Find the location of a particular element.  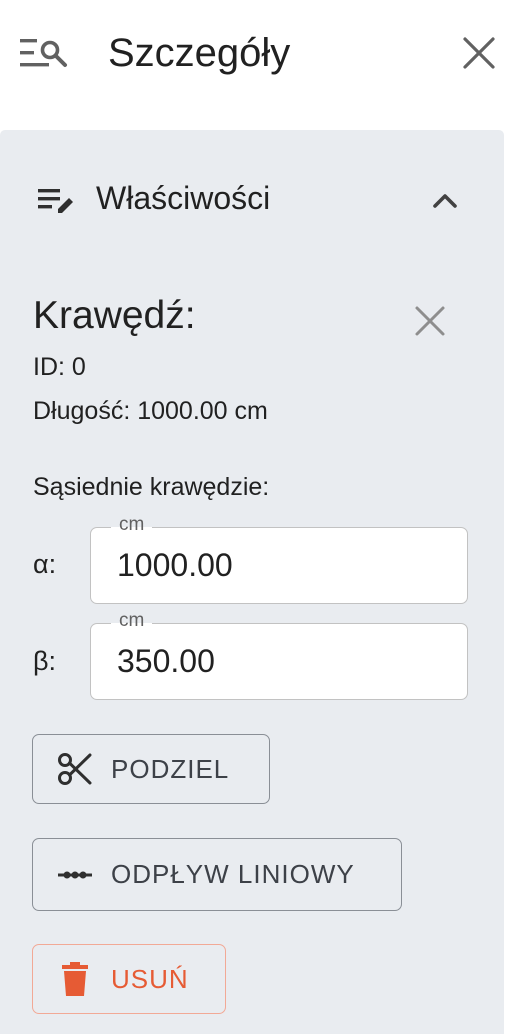

details-header: Szczegóły is located at coordinates (255, 52).